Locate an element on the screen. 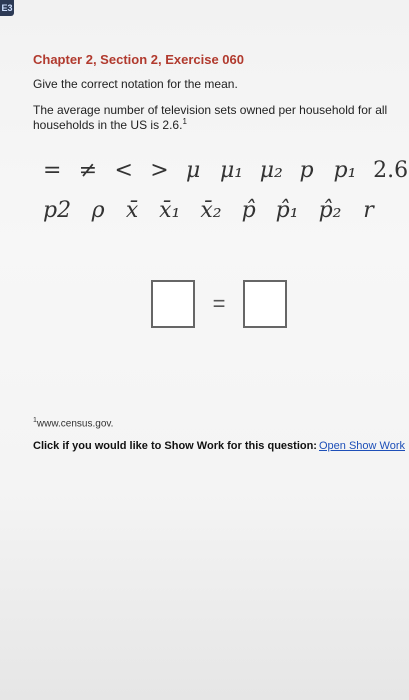  symbol-palette: = ≠ < > μ μ₁ μ₂ p p₁ 2.6 p2 ρ x̄ x̄₁ x̄₂ is located at coordinates (224, 190).